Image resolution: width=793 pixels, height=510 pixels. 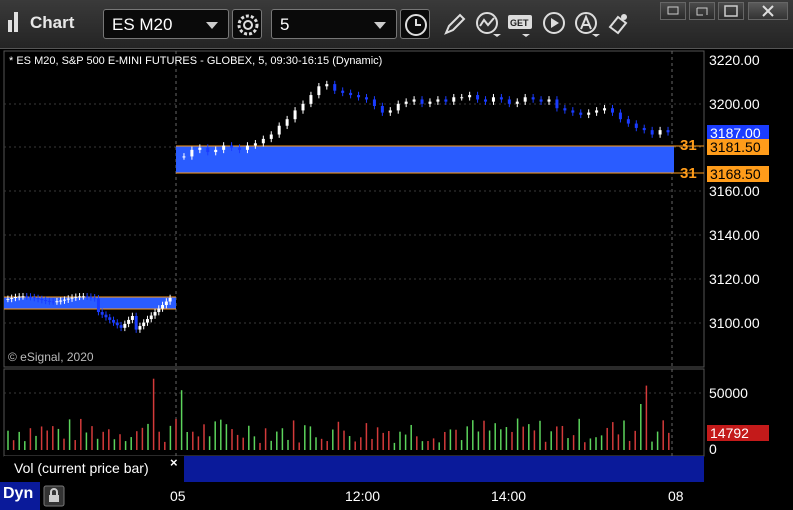 What do you see at coordinates (142, 24) in the screenshot?
I see `symbol-value: ES M20` at bounding box center [142, 24].